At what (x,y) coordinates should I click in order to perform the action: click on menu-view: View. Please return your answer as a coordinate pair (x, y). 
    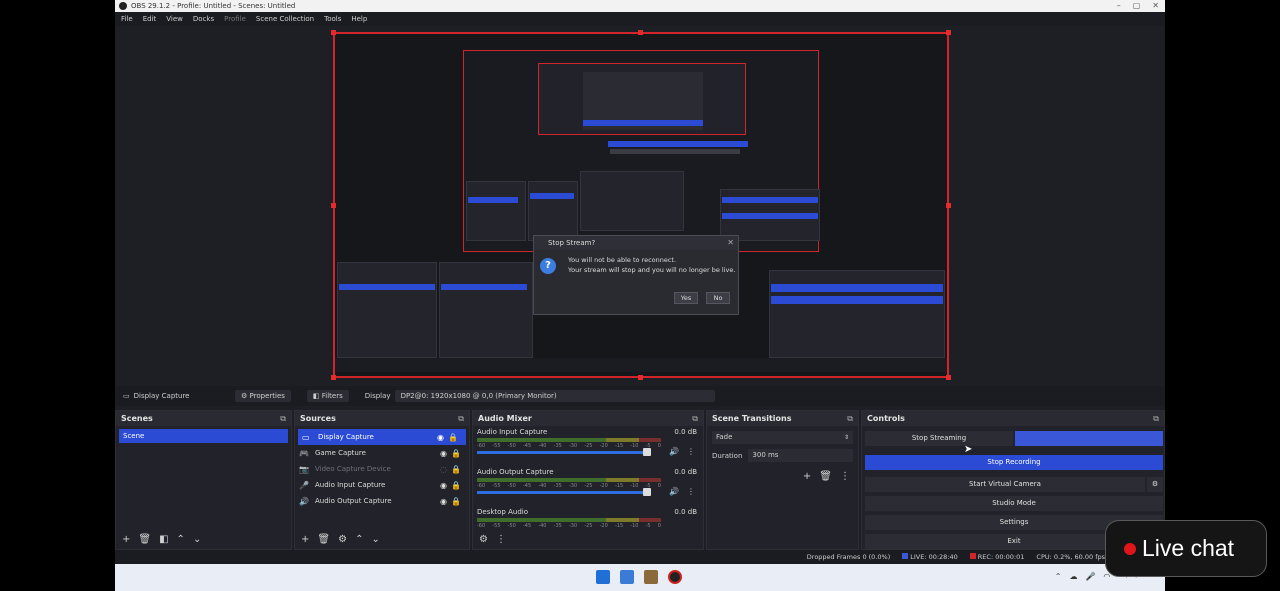
    Looking at the image, I should click on (174, 19).